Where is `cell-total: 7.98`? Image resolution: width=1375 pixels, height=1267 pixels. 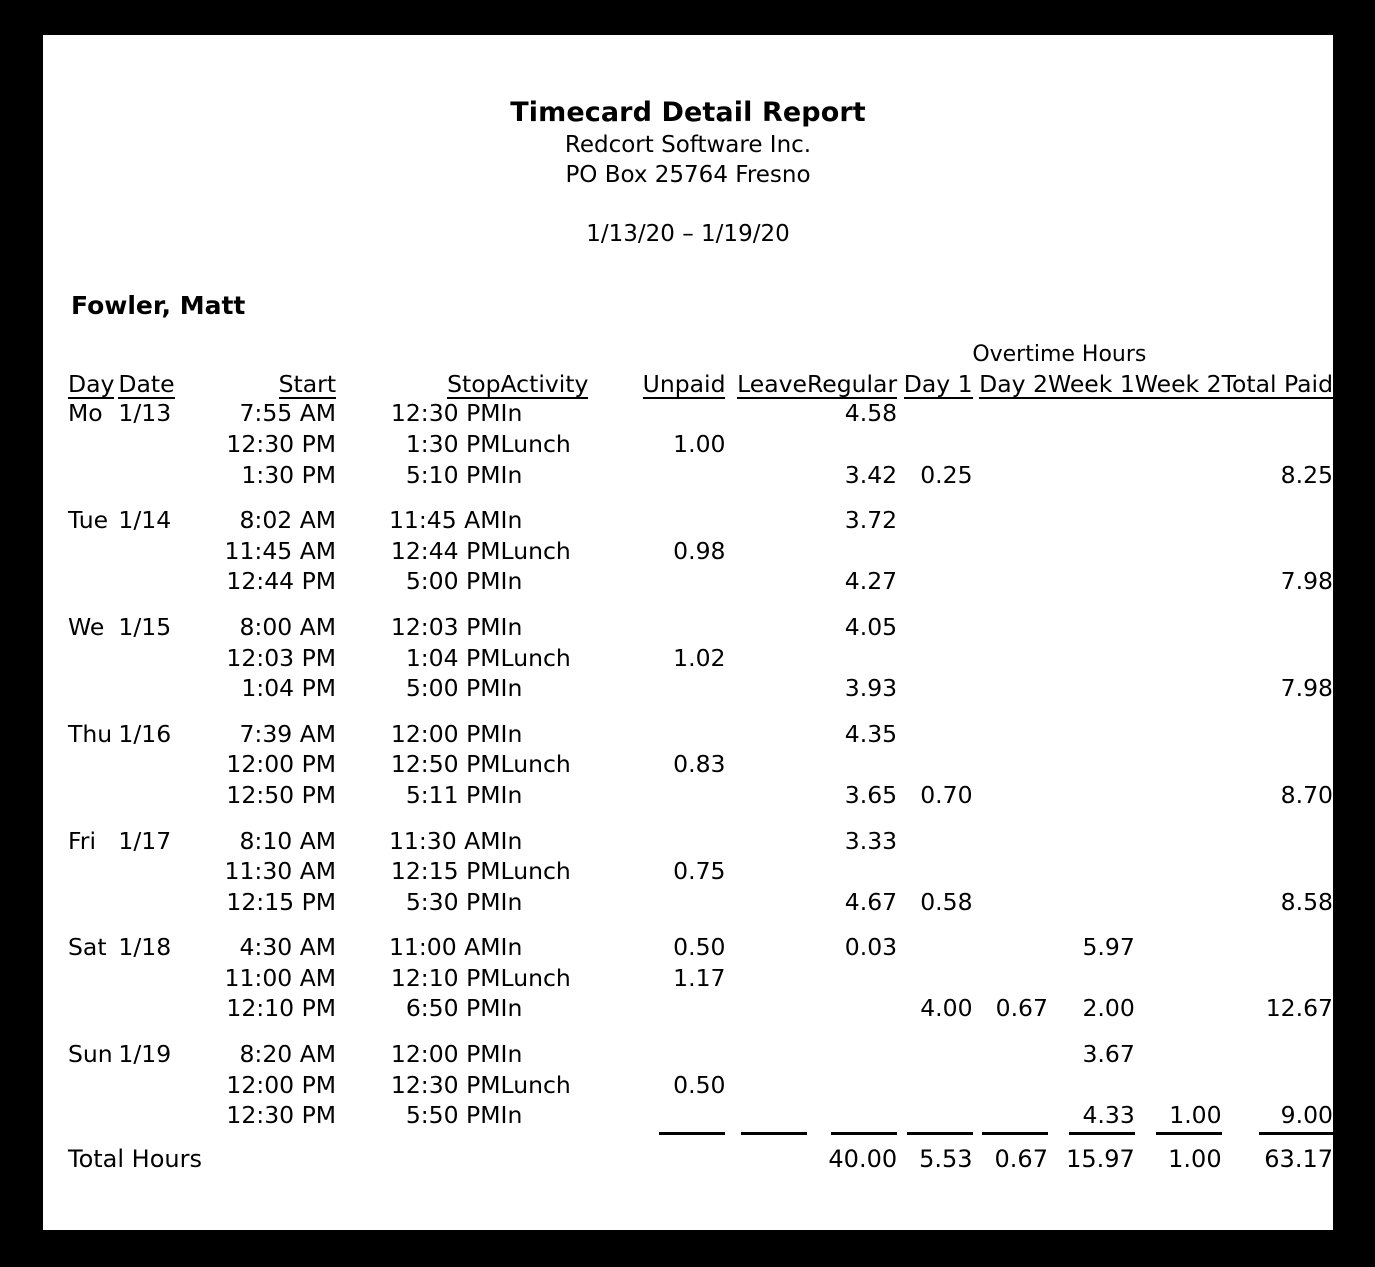
cell-total: 7.98 is located at coordinates (1306, 581).